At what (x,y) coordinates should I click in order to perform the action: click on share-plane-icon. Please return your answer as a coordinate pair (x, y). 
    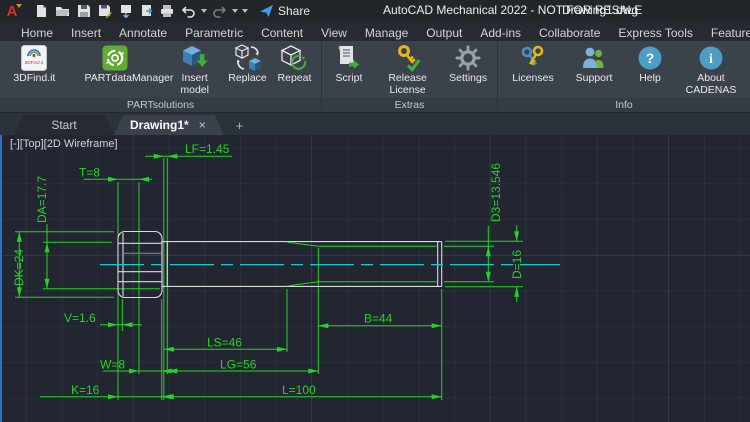
    Looking at the image, I should click on (266, 11).